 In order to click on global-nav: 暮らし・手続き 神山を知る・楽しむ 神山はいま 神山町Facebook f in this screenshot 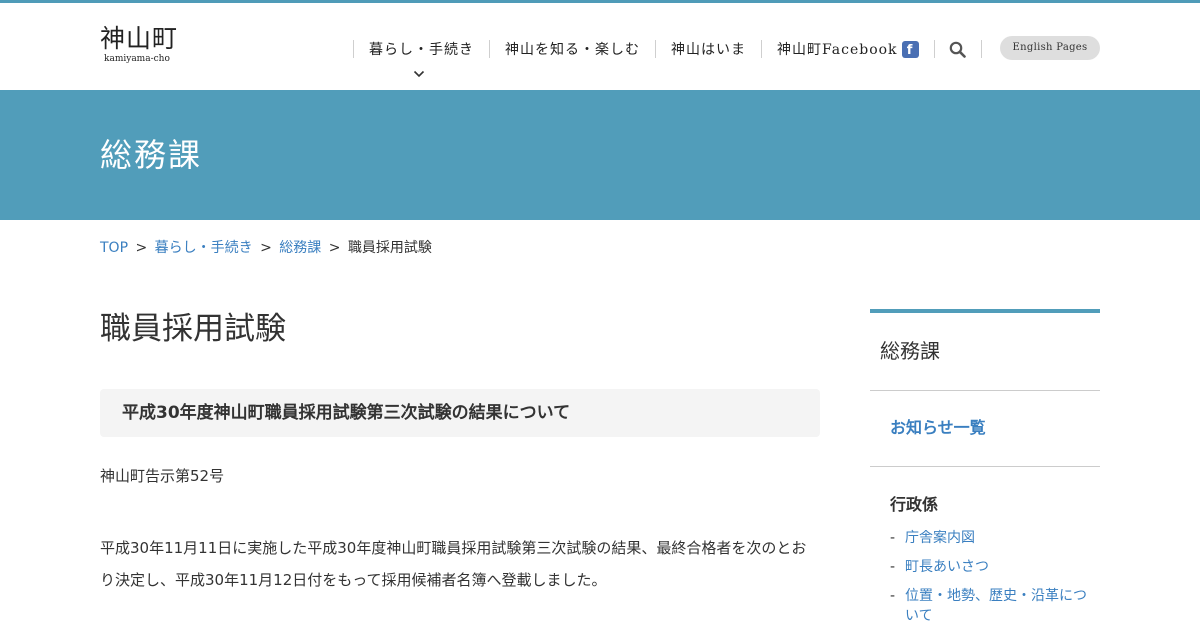, I will do `click(667, 49)`.